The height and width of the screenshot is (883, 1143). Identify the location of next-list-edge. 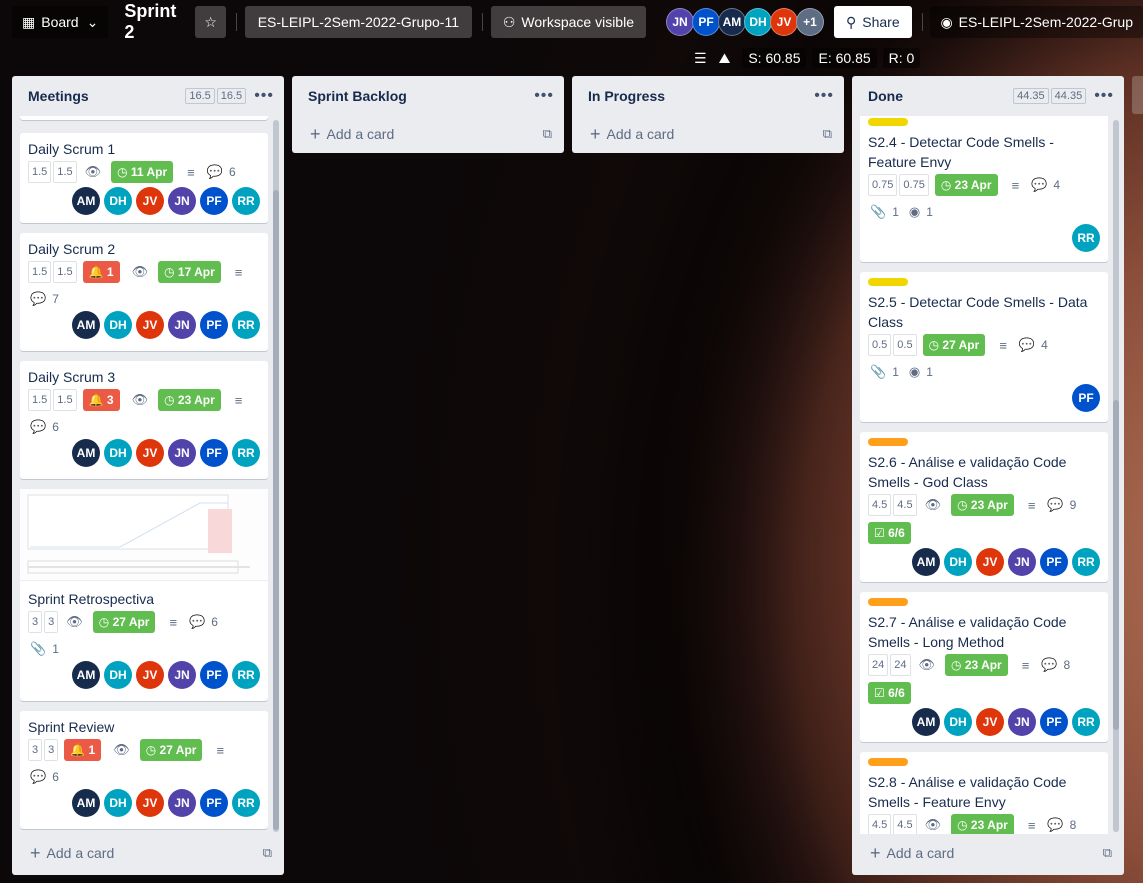
(1137, 95).